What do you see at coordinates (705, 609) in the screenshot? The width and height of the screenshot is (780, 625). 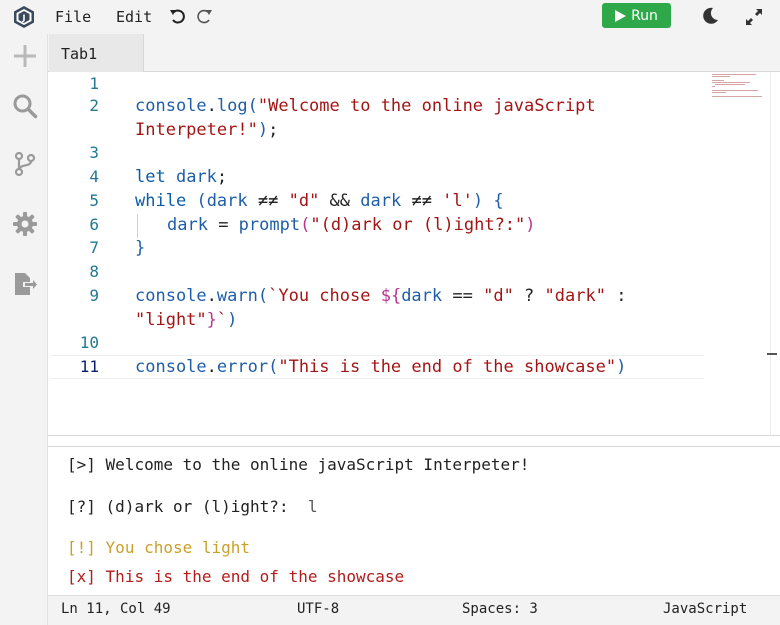 I see `language-indicator: JavaScript` at bounding box center [705, 609].